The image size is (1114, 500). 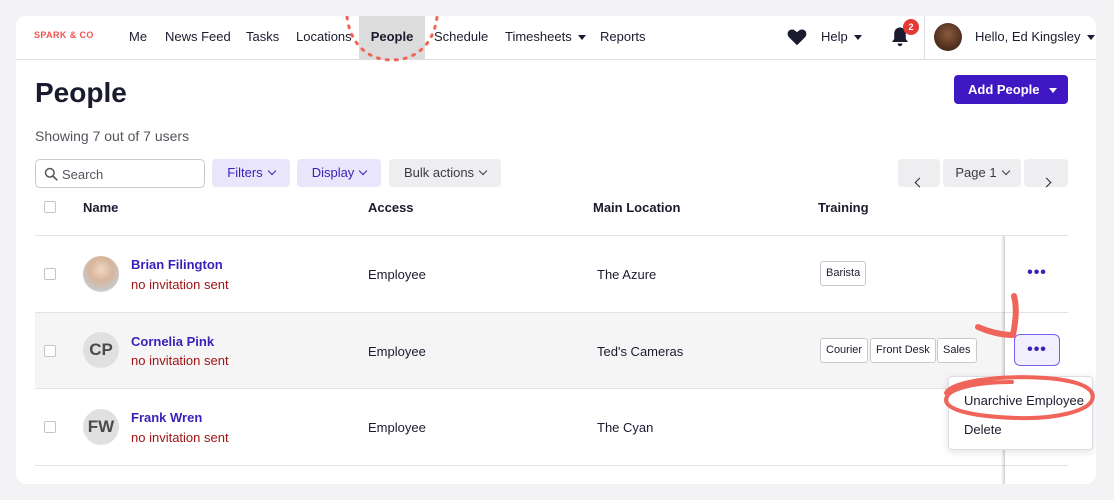 I want to click on user-avatar, so click(x=948, y=37).